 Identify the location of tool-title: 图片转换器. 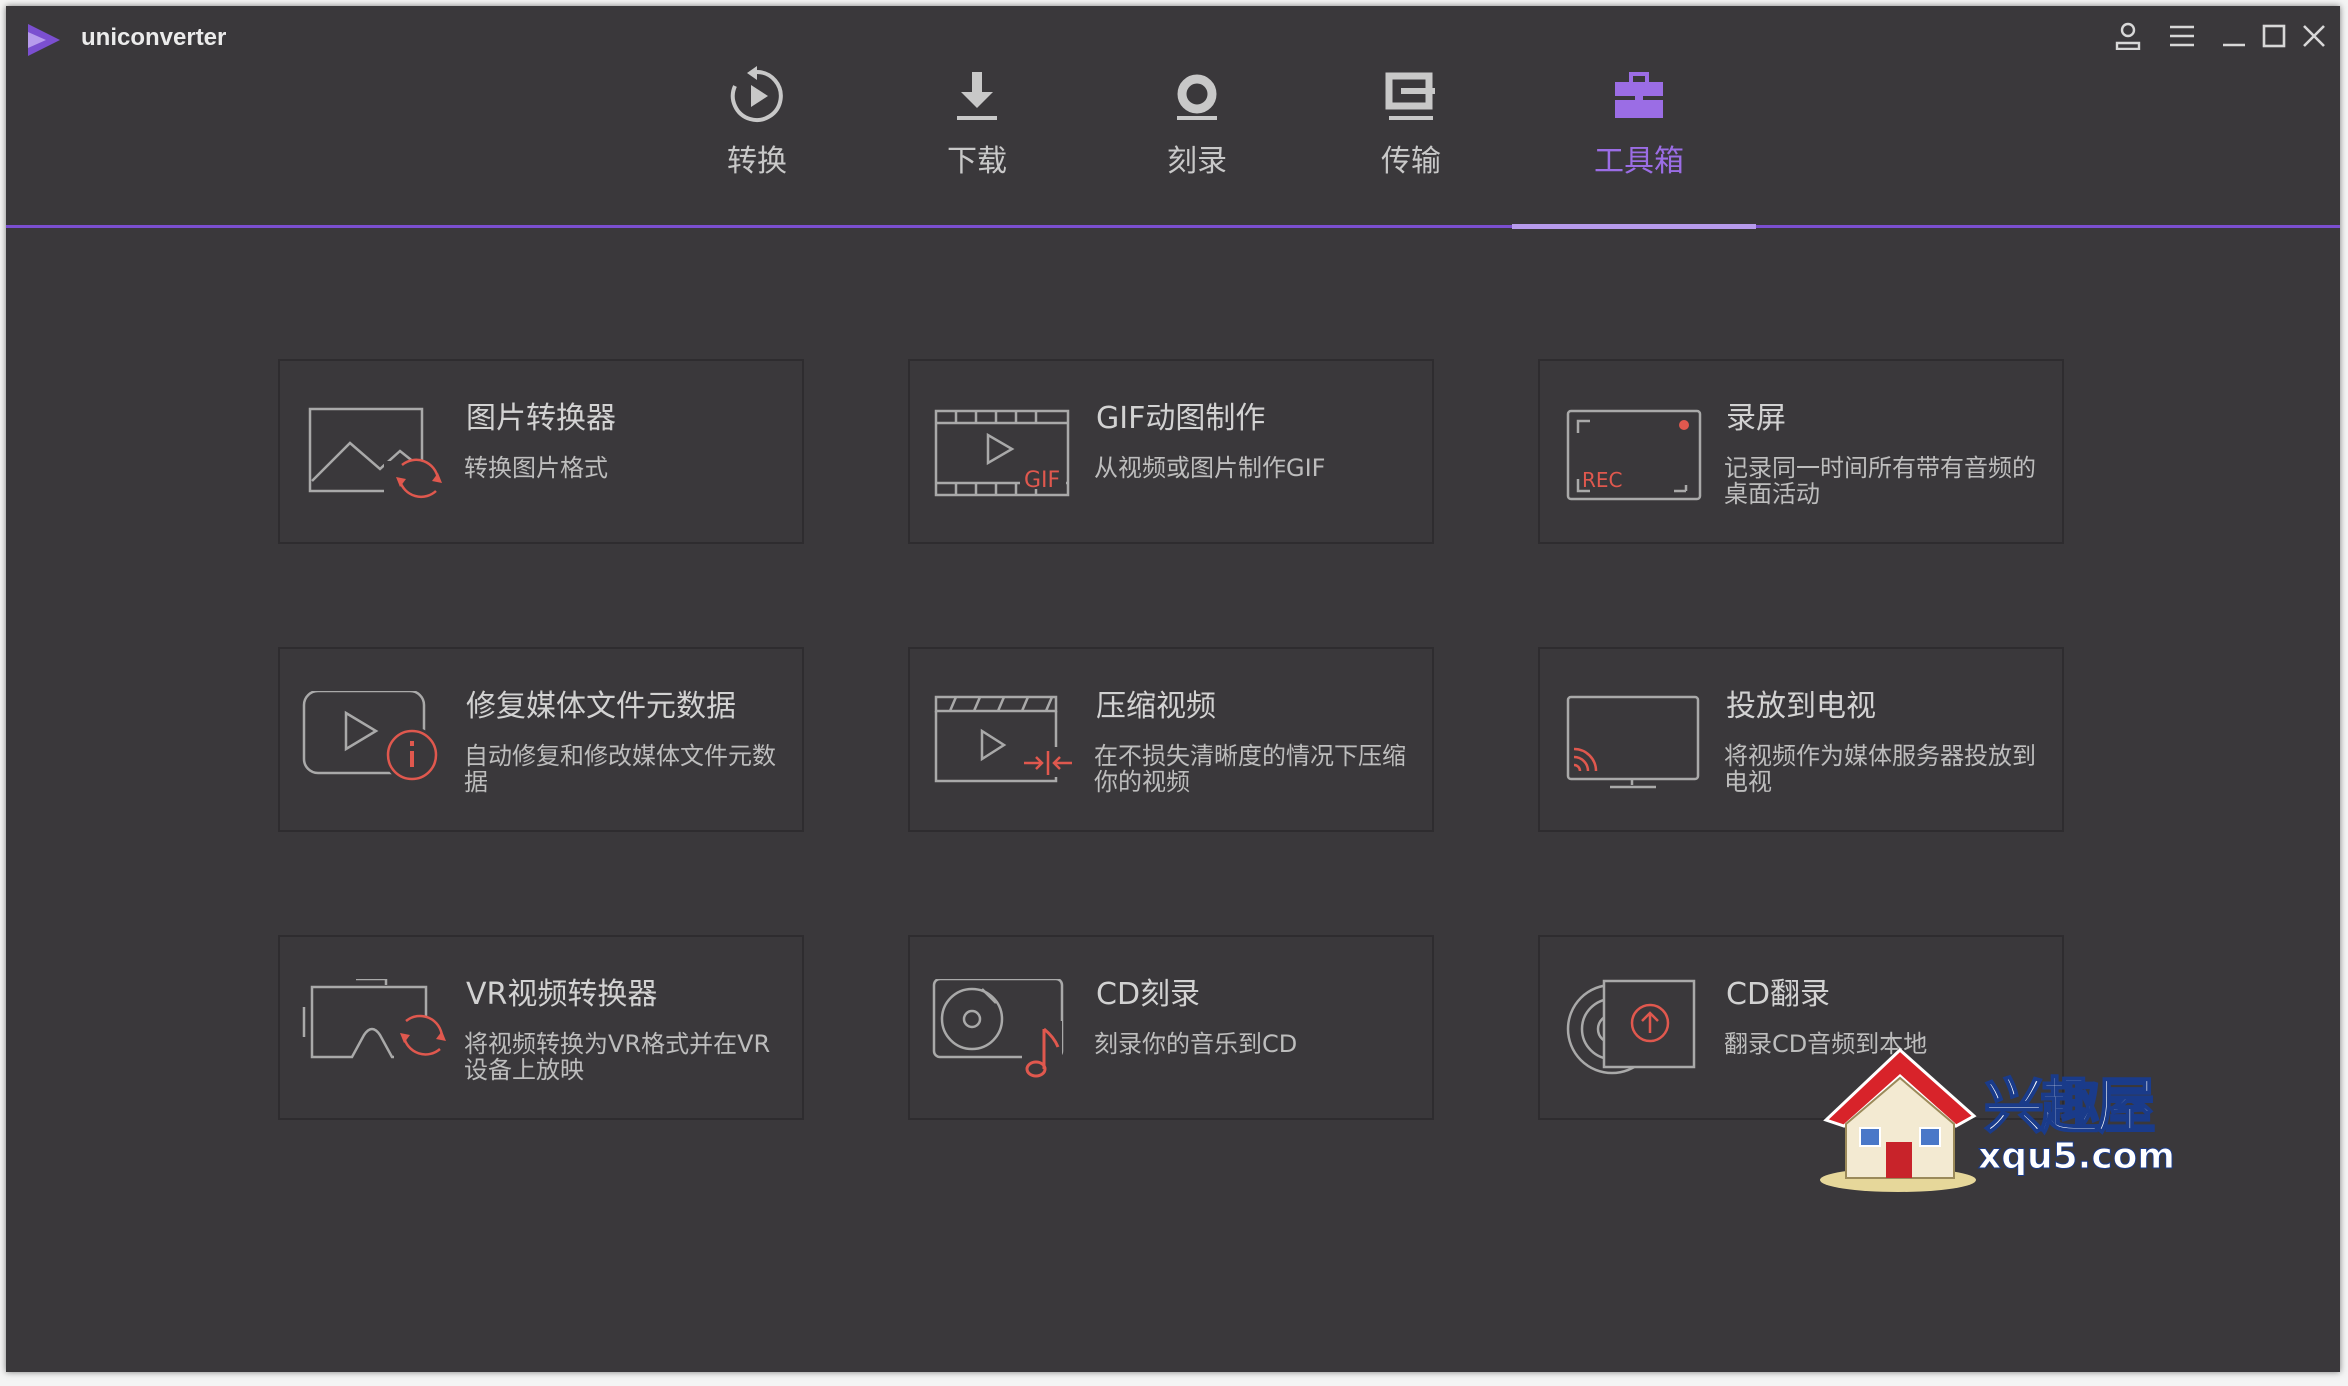
(541, 418).